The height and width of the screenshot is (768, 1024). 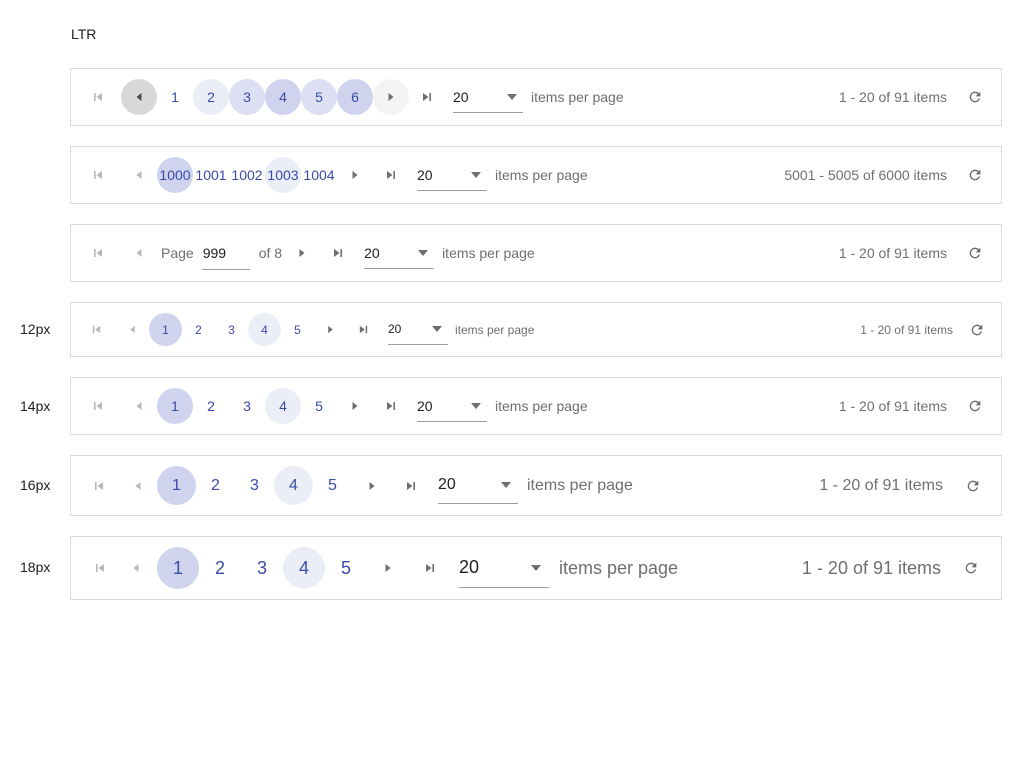 What do you see at coordinates (177, 253) in the screenshot?
I see `page-label: Page` at bounding box center [177, 253].